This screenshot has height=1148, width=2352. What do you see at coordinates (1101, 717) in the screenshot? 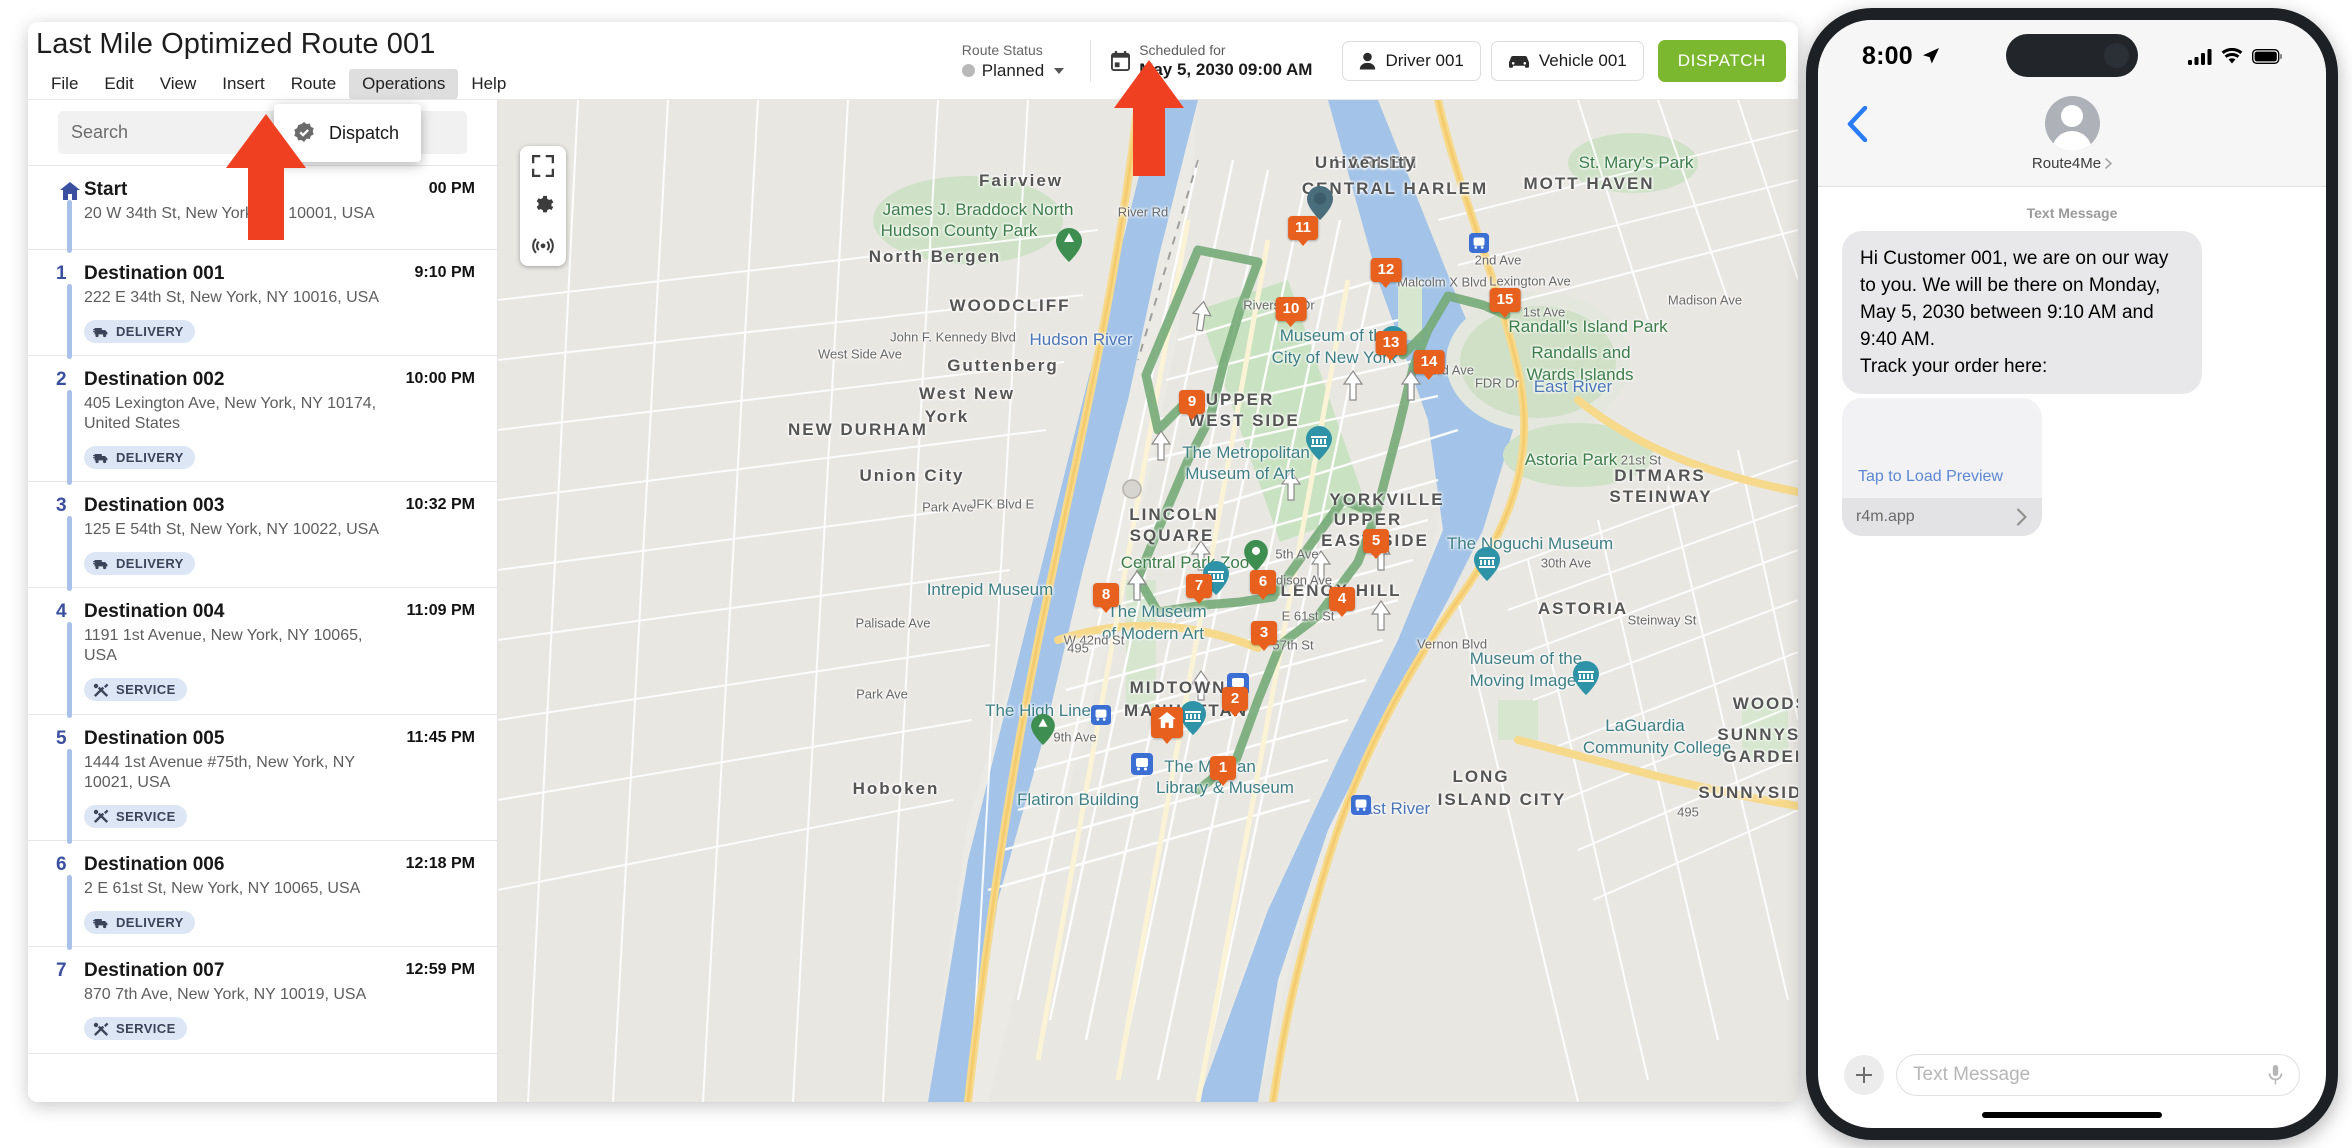
I see `poi-pin-transit` at bounding box center [1101, 717].